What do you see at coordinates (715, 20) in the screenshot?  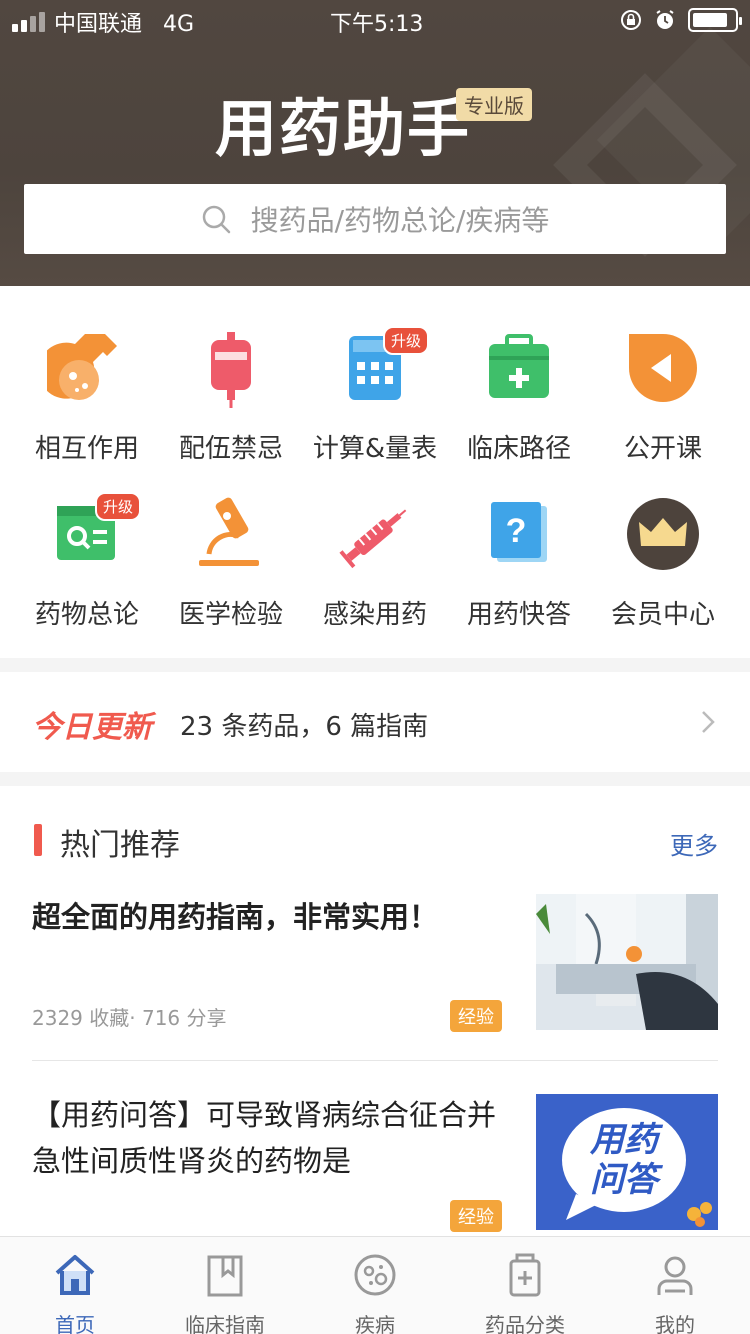 I see `battery-icon` at bounding box center [715, 20].